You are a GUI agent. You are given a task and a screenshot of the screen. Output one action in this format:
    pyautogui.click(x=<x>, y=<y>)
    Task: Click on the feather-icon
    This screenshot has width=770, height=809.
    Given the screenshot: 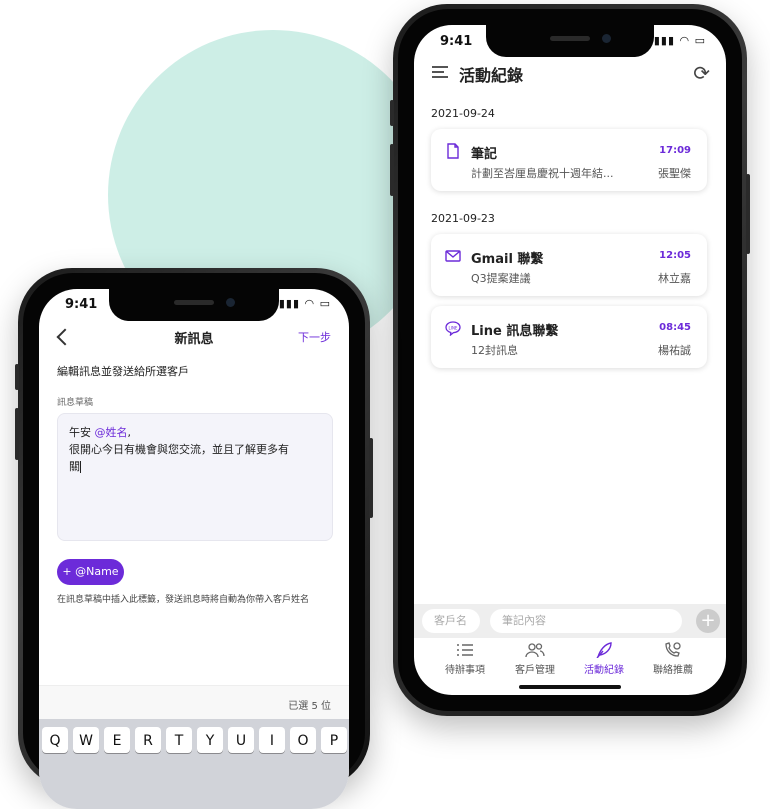 What is the action you would take?
    pyautogui.click(x=604, y=650)
    